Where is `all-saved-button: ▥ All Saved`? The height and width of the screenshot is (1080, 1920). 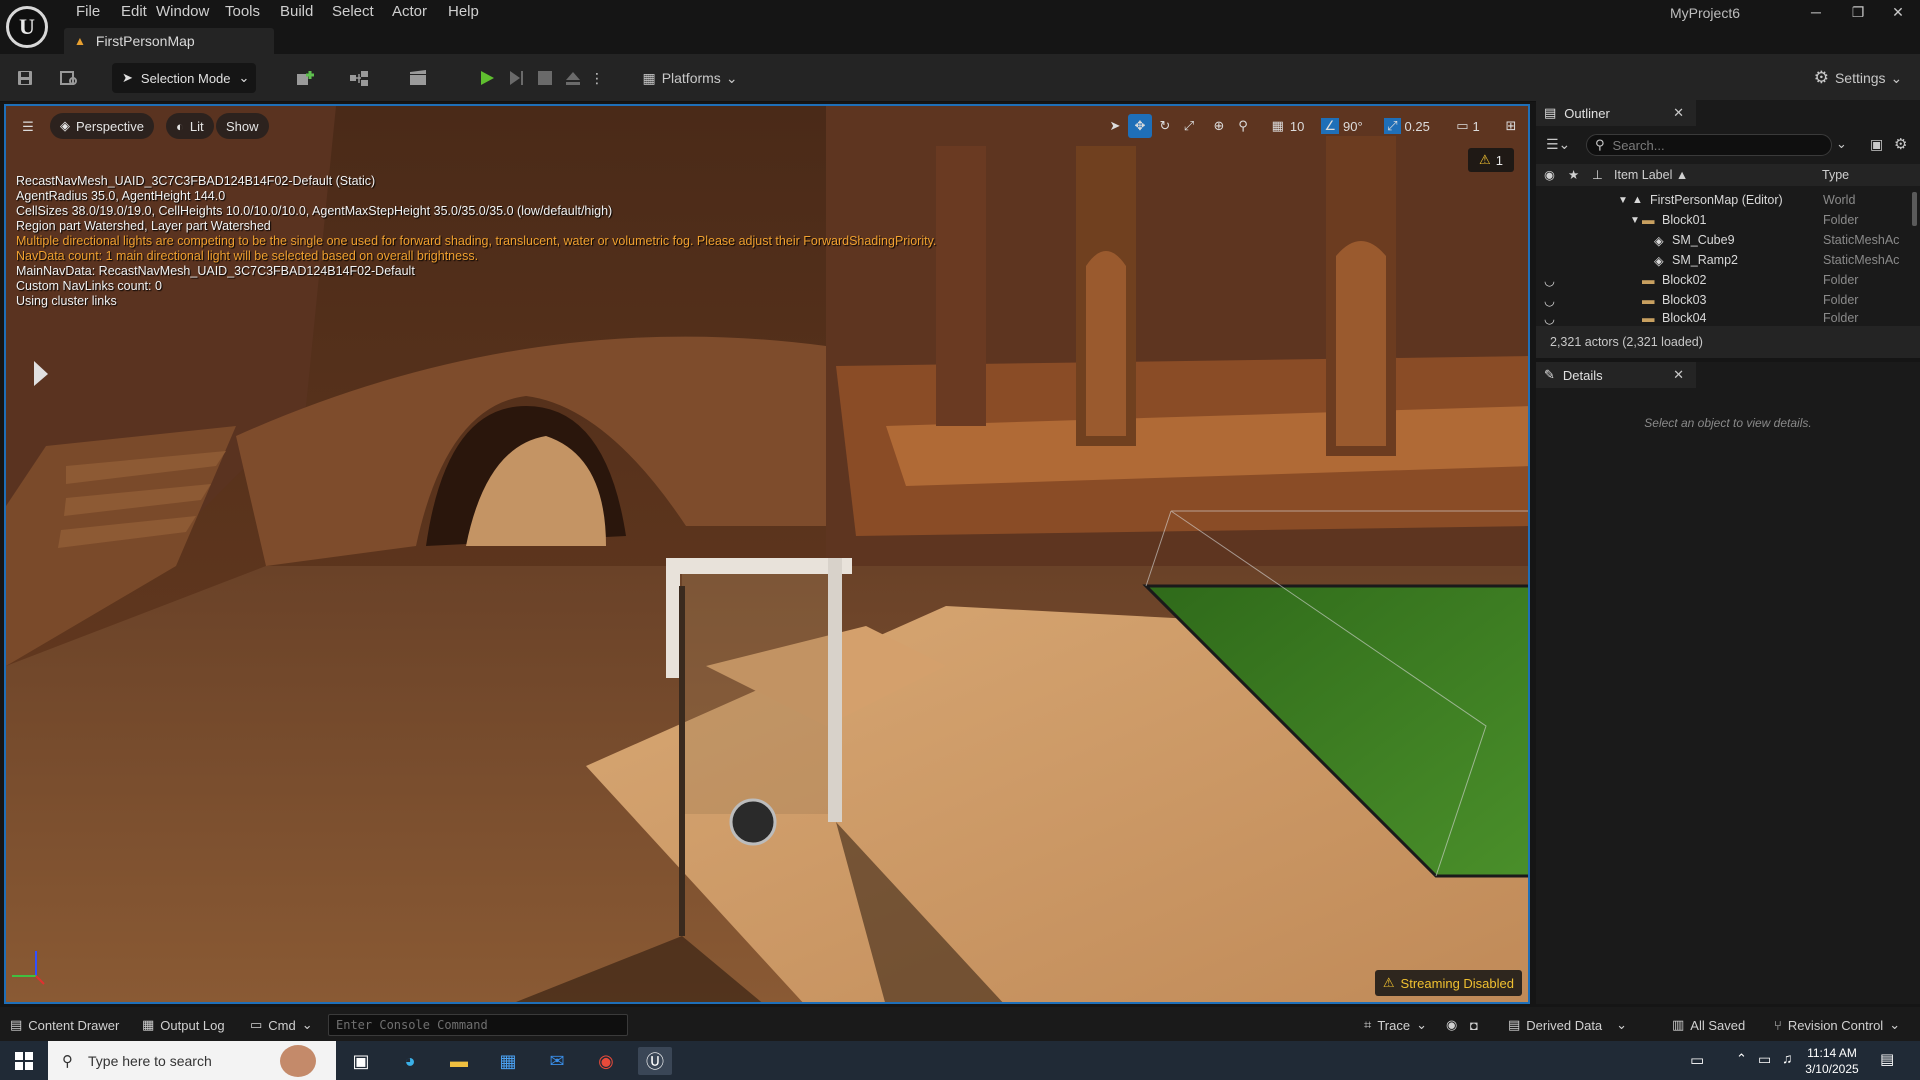
all-saved-button: ▥ All Saved is located at coordinates (1708, 1025).